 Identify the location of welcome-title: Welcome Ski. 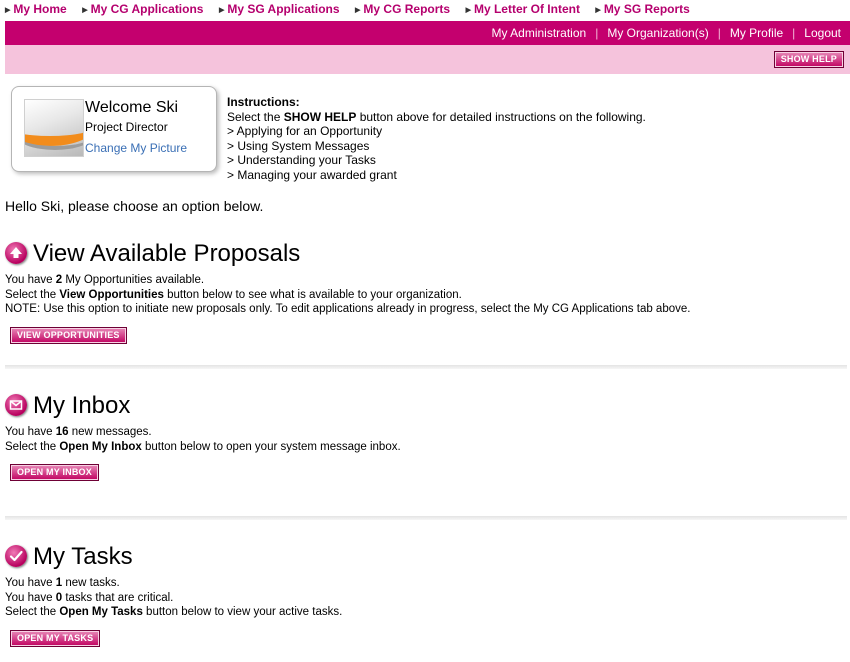
(132, 107).